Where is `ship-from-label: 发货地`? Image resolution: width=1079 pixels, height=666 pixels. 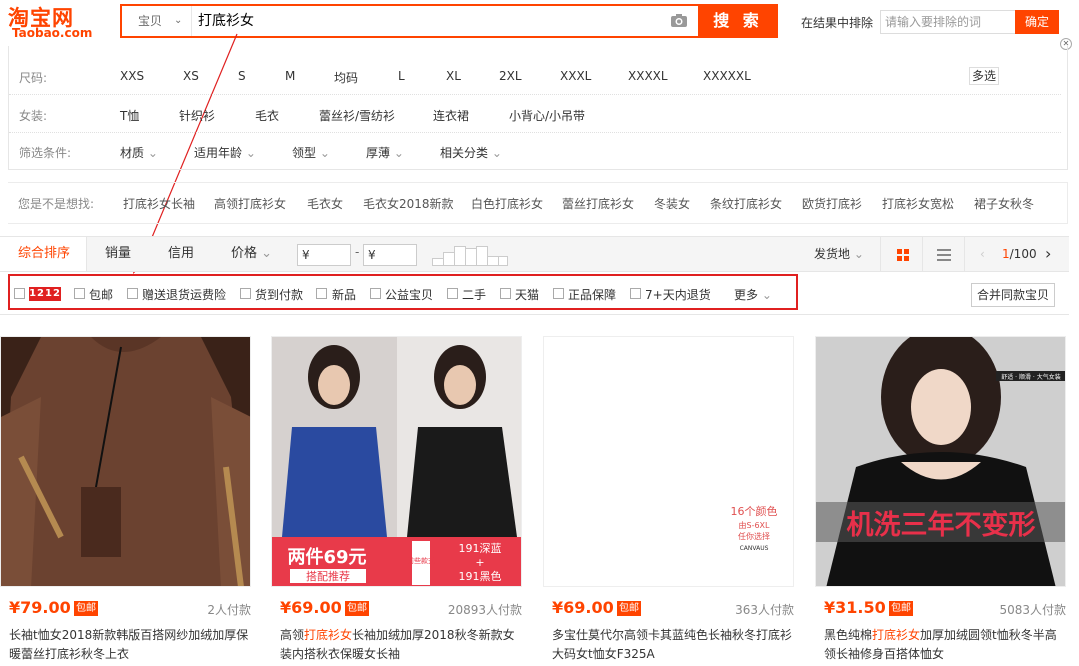
ship-from-label: 发货地 is located at coordinates (832, 254).